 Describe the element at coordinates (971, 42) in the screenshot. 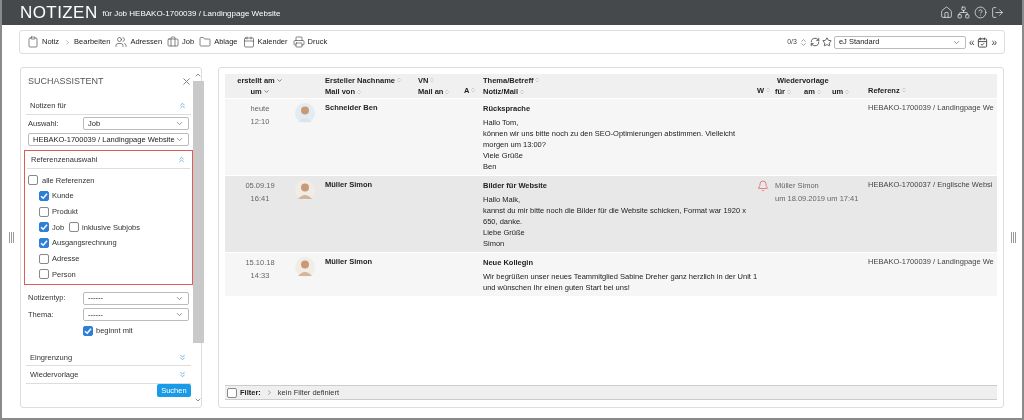

I see `previous-button: «` at that location.